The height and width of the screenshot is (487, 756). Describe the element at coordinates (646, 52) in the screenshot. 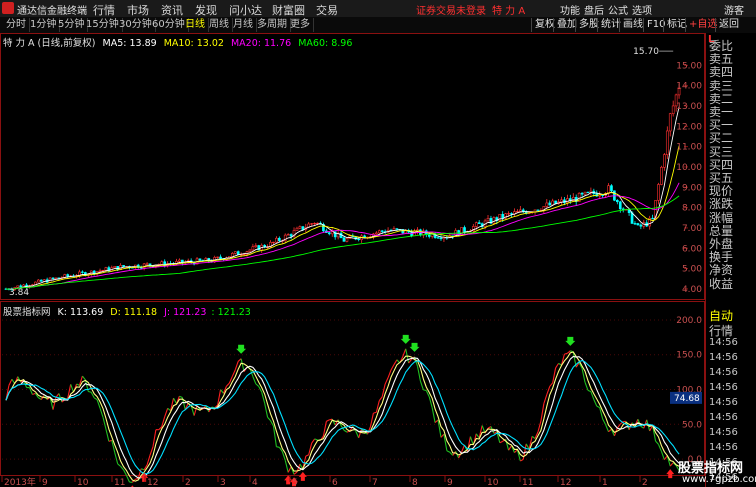

I see `high-label: 15.70` at that location.